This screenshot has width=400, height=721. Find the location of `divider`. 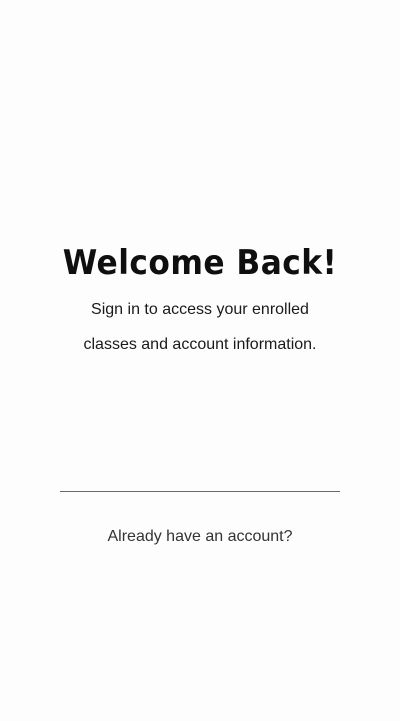

divider is located at coordinates (200, 491).